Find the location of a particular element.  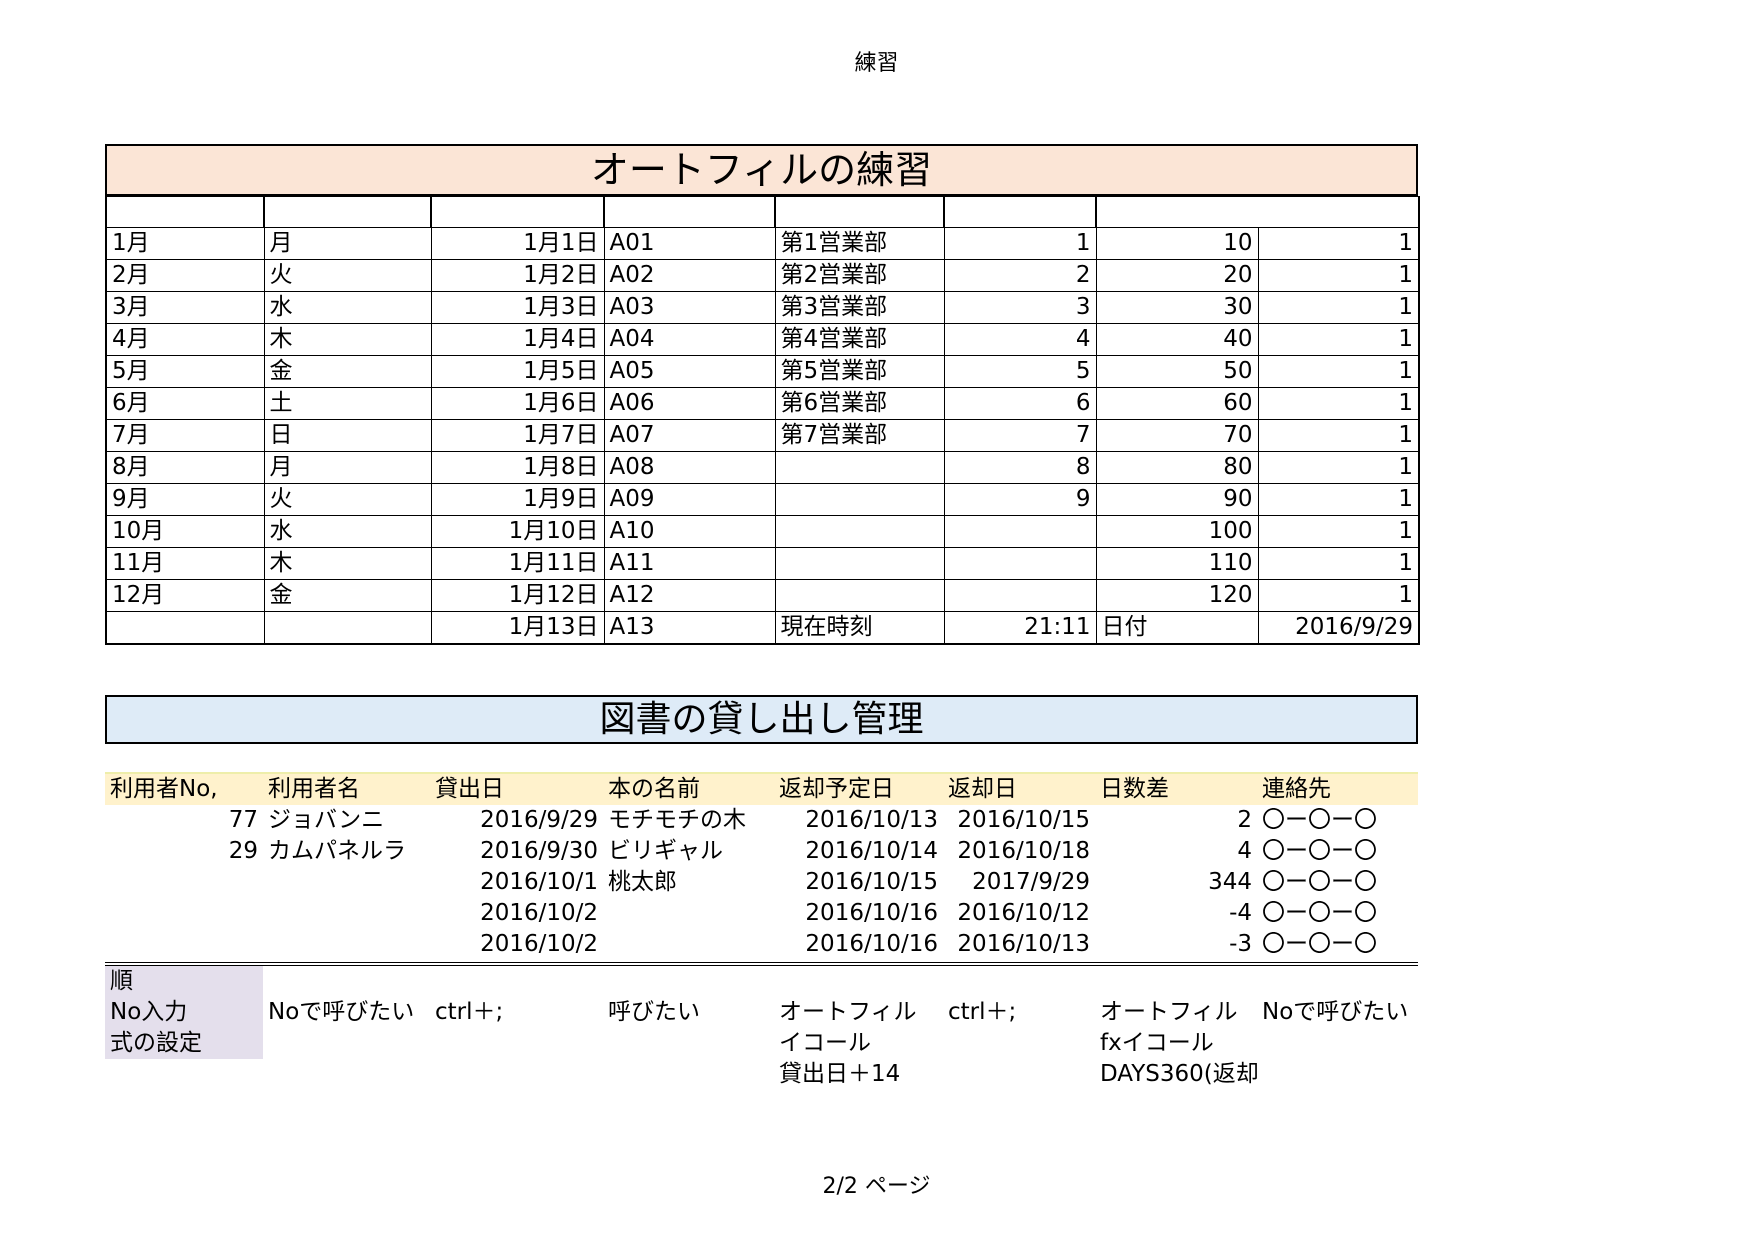

autofill-cell: 現在時刻 is located at coordinates (859, 628).